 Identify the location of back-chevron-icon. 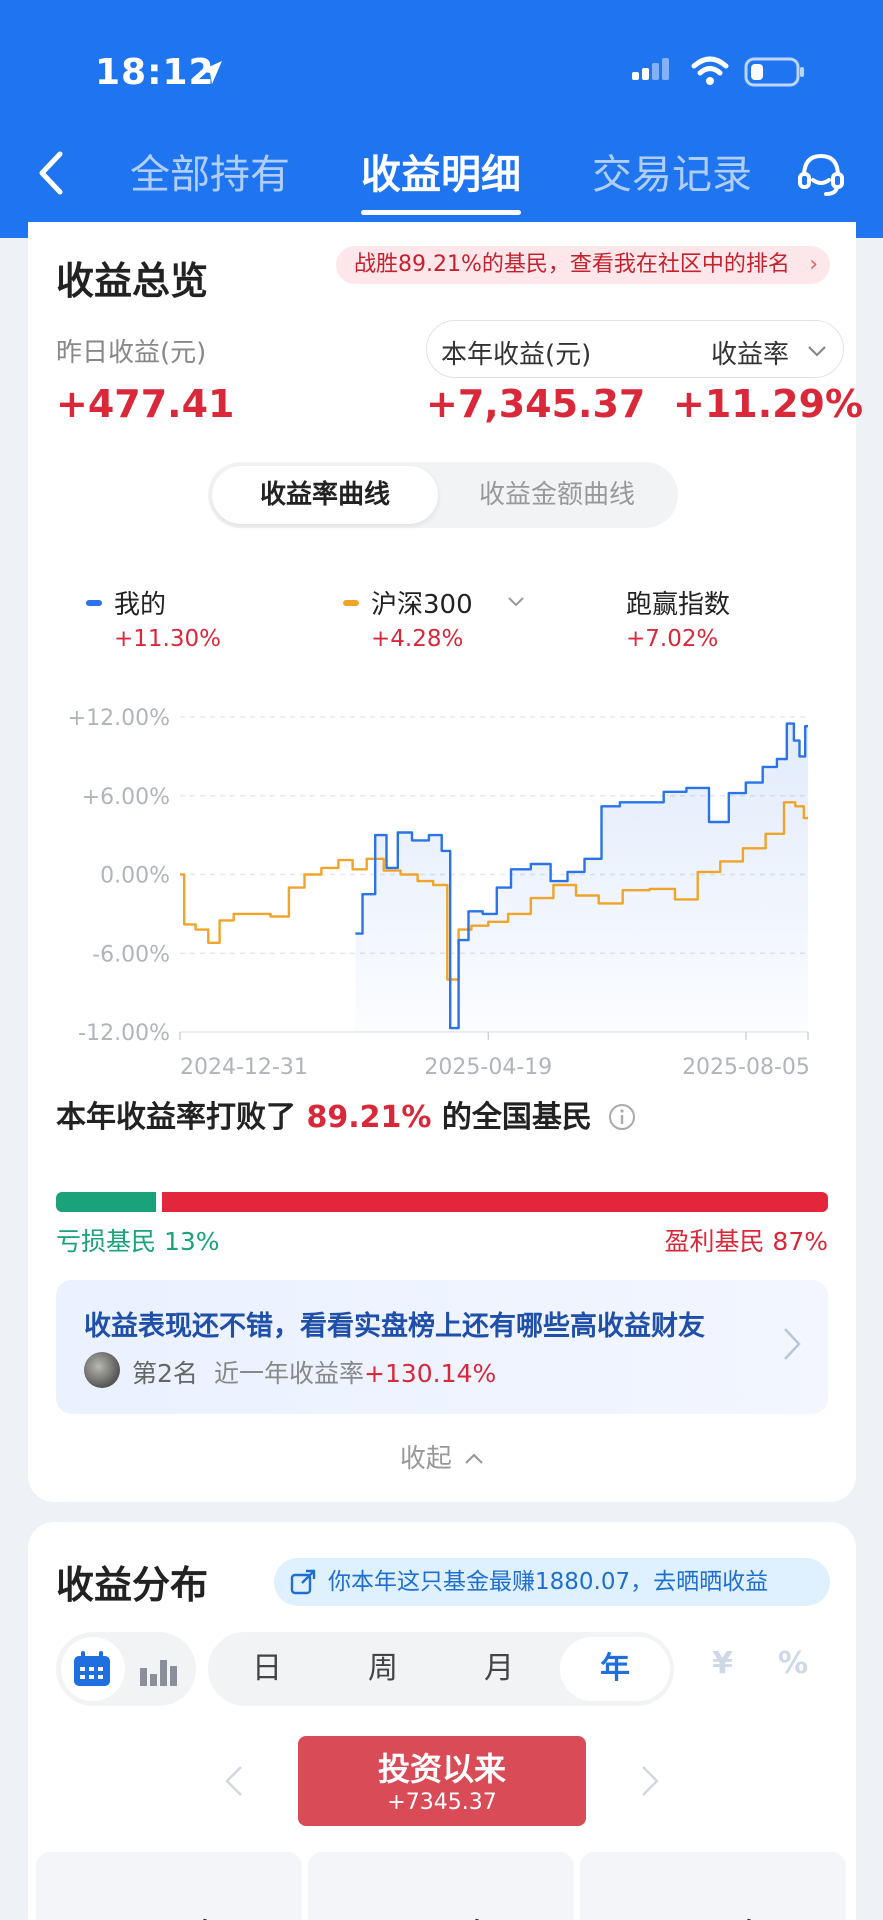
(52, 173).